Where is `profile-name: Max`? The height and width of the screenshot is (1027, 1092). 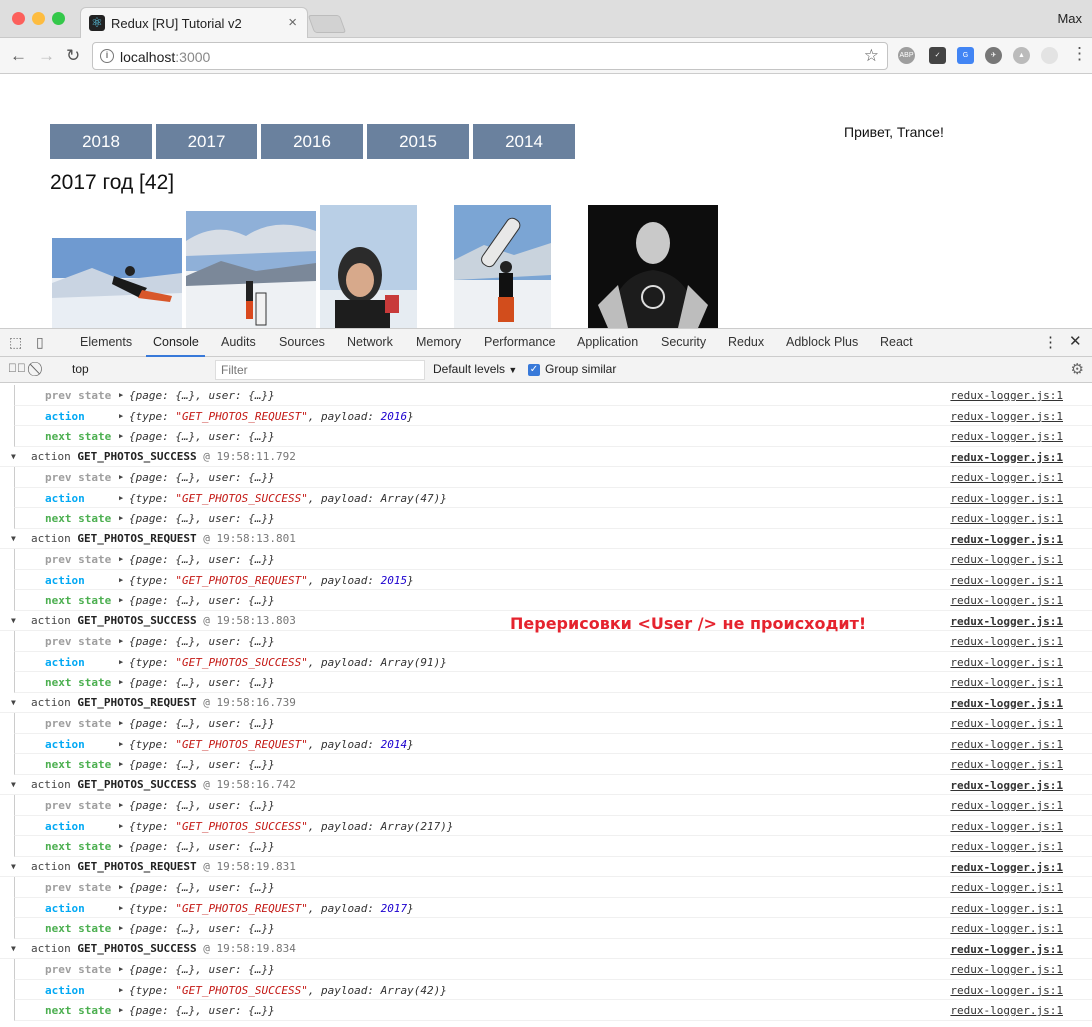
profile-name: Max is located at coordinates (1069, 18).